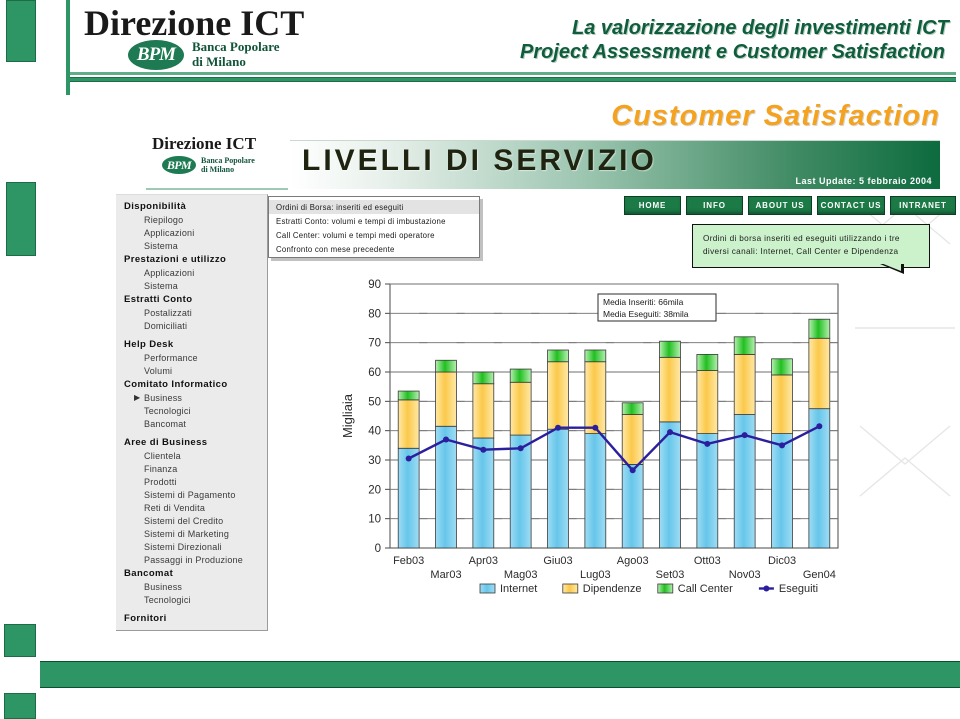  Describe the element at coordinates (374, 207) in the screenshot. I see `report-option-ordini-di-borsa-inseriti-ed-esegui: Ordini di Borsa: inseriti ed eseguiti` at that location.